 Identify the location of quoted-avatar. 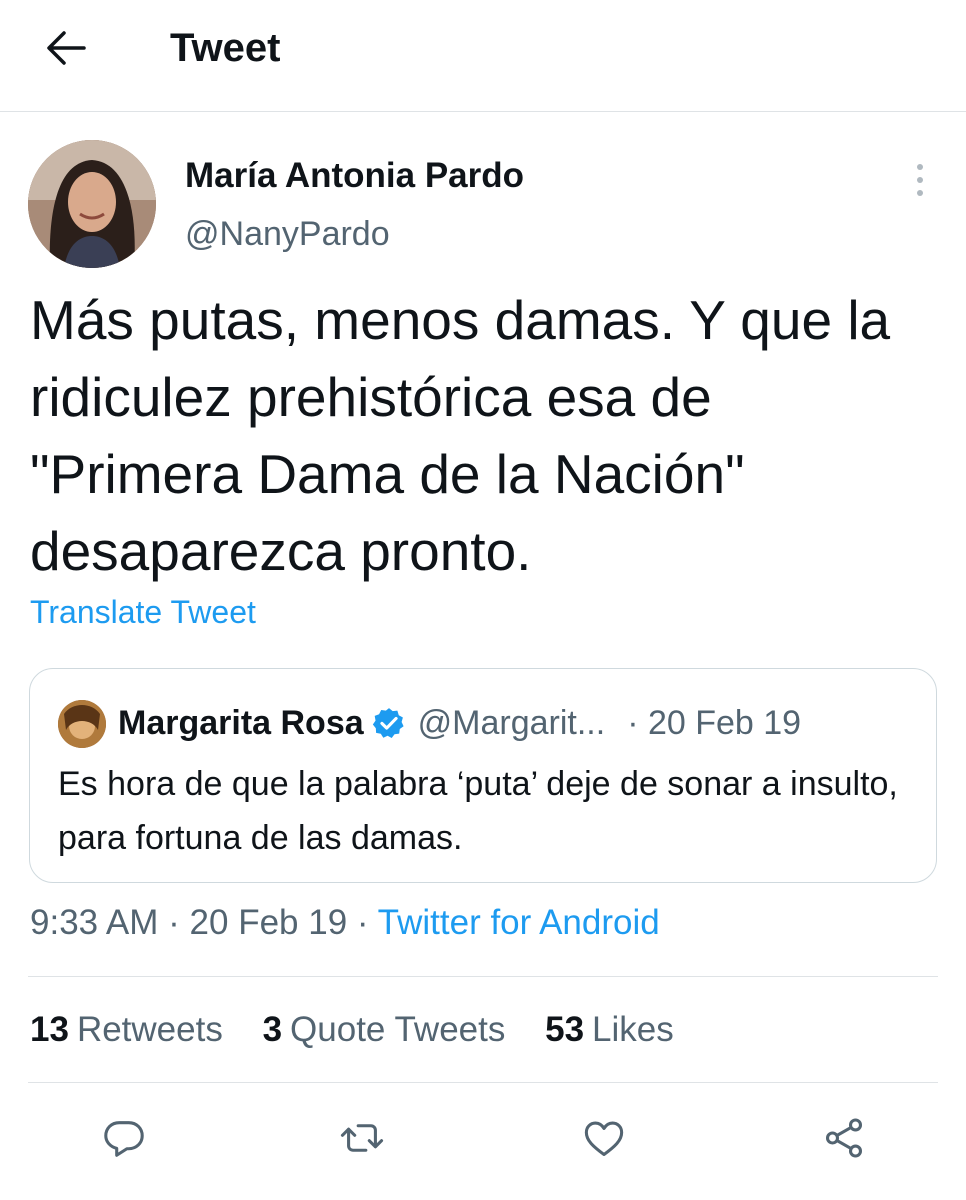
(82, 724).